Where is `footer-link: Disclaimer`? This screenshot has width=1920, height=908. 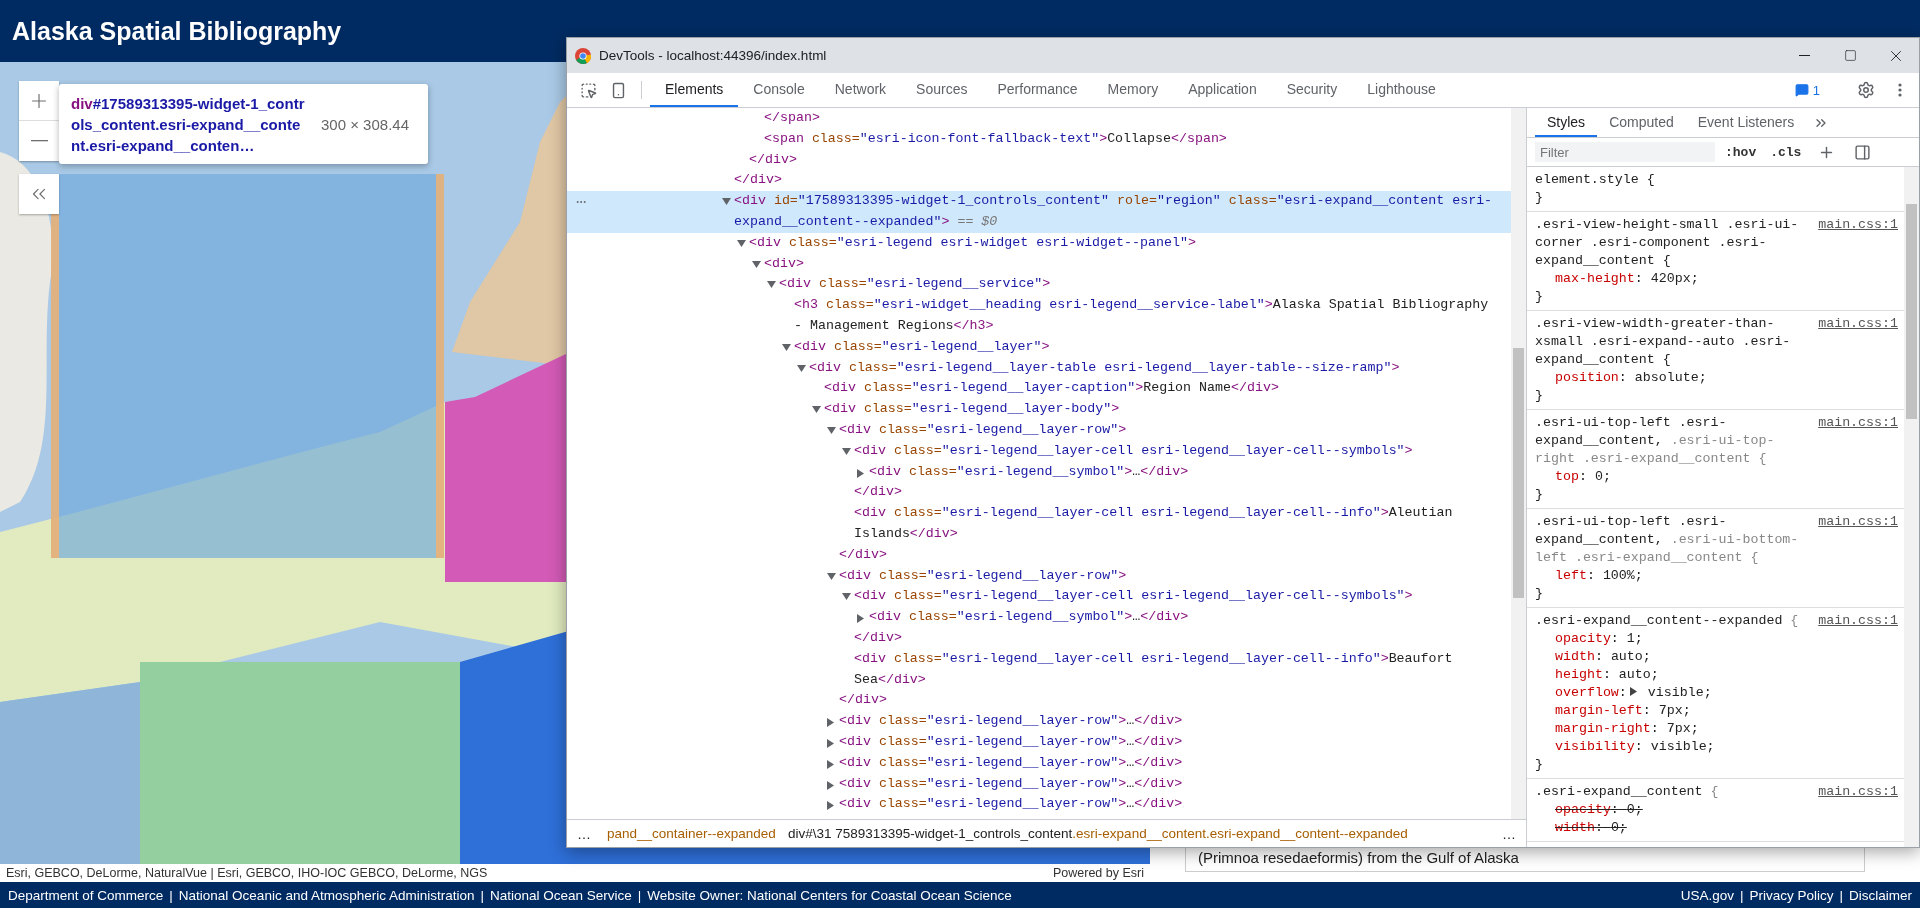 footer-link: Disclaimer is located at coordinates (1880, 895).